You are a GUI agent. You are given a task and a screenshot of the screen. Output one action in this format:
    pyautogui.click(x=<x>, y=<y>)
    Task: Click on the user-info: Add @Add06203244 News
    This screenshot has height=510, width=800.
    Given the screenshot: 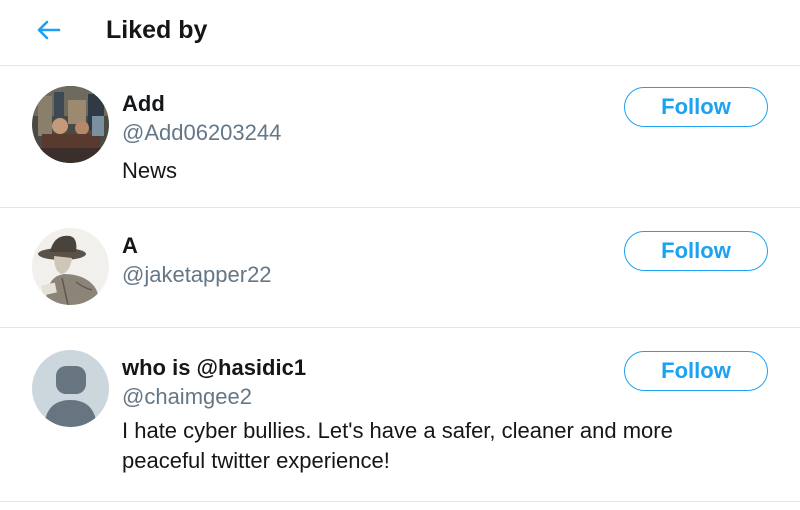 What is the action you would take?
    pyautogui.click(x=372, y=138)
    